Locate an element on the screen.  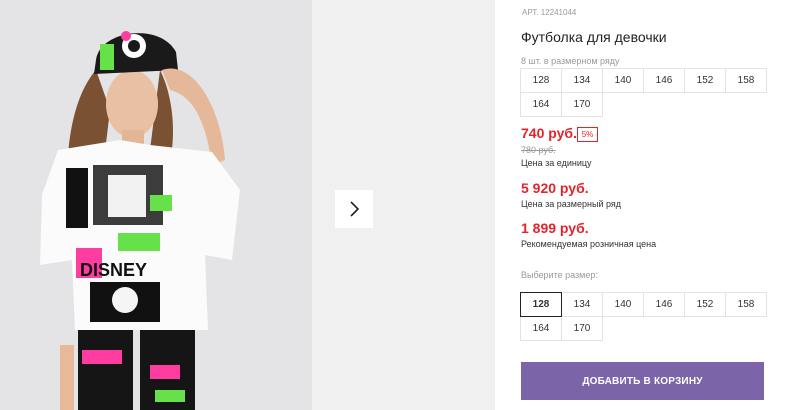
select-size-label: Выберите размер: is located at coordinates (559, 275).